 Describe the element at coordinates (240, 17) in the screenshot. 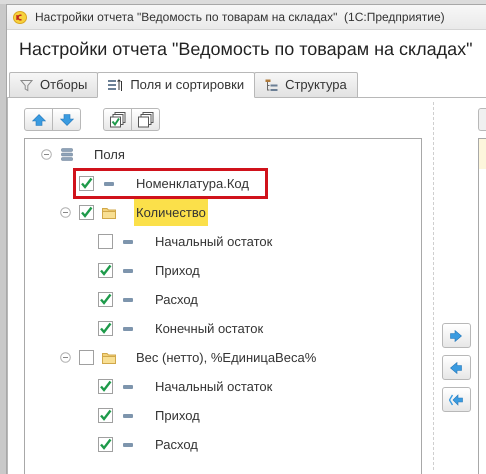

I see `window-title: Настройки отчета "Ведомость по товарам на складах" (1С:Предприятие)` at that location.